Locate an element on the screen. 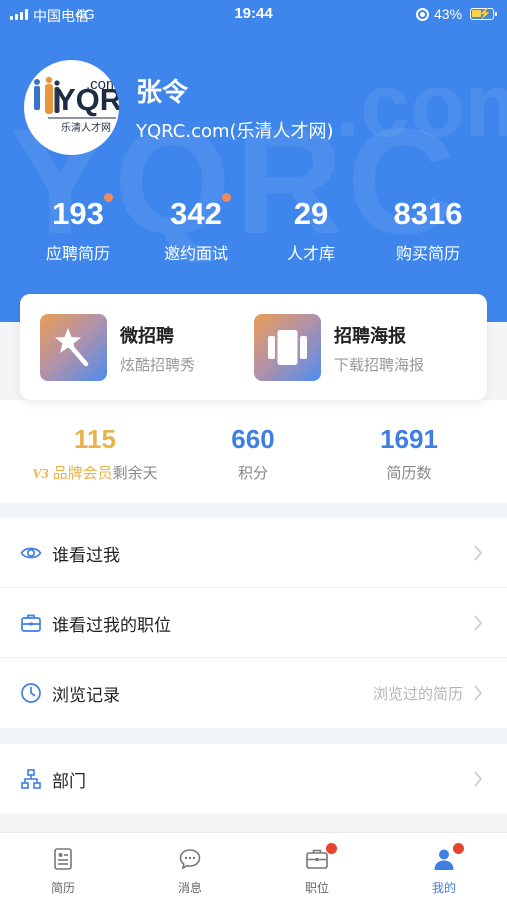 This screenshot has height=900, width=507. tab-label: 职位 is located at coordinates (316, 888).